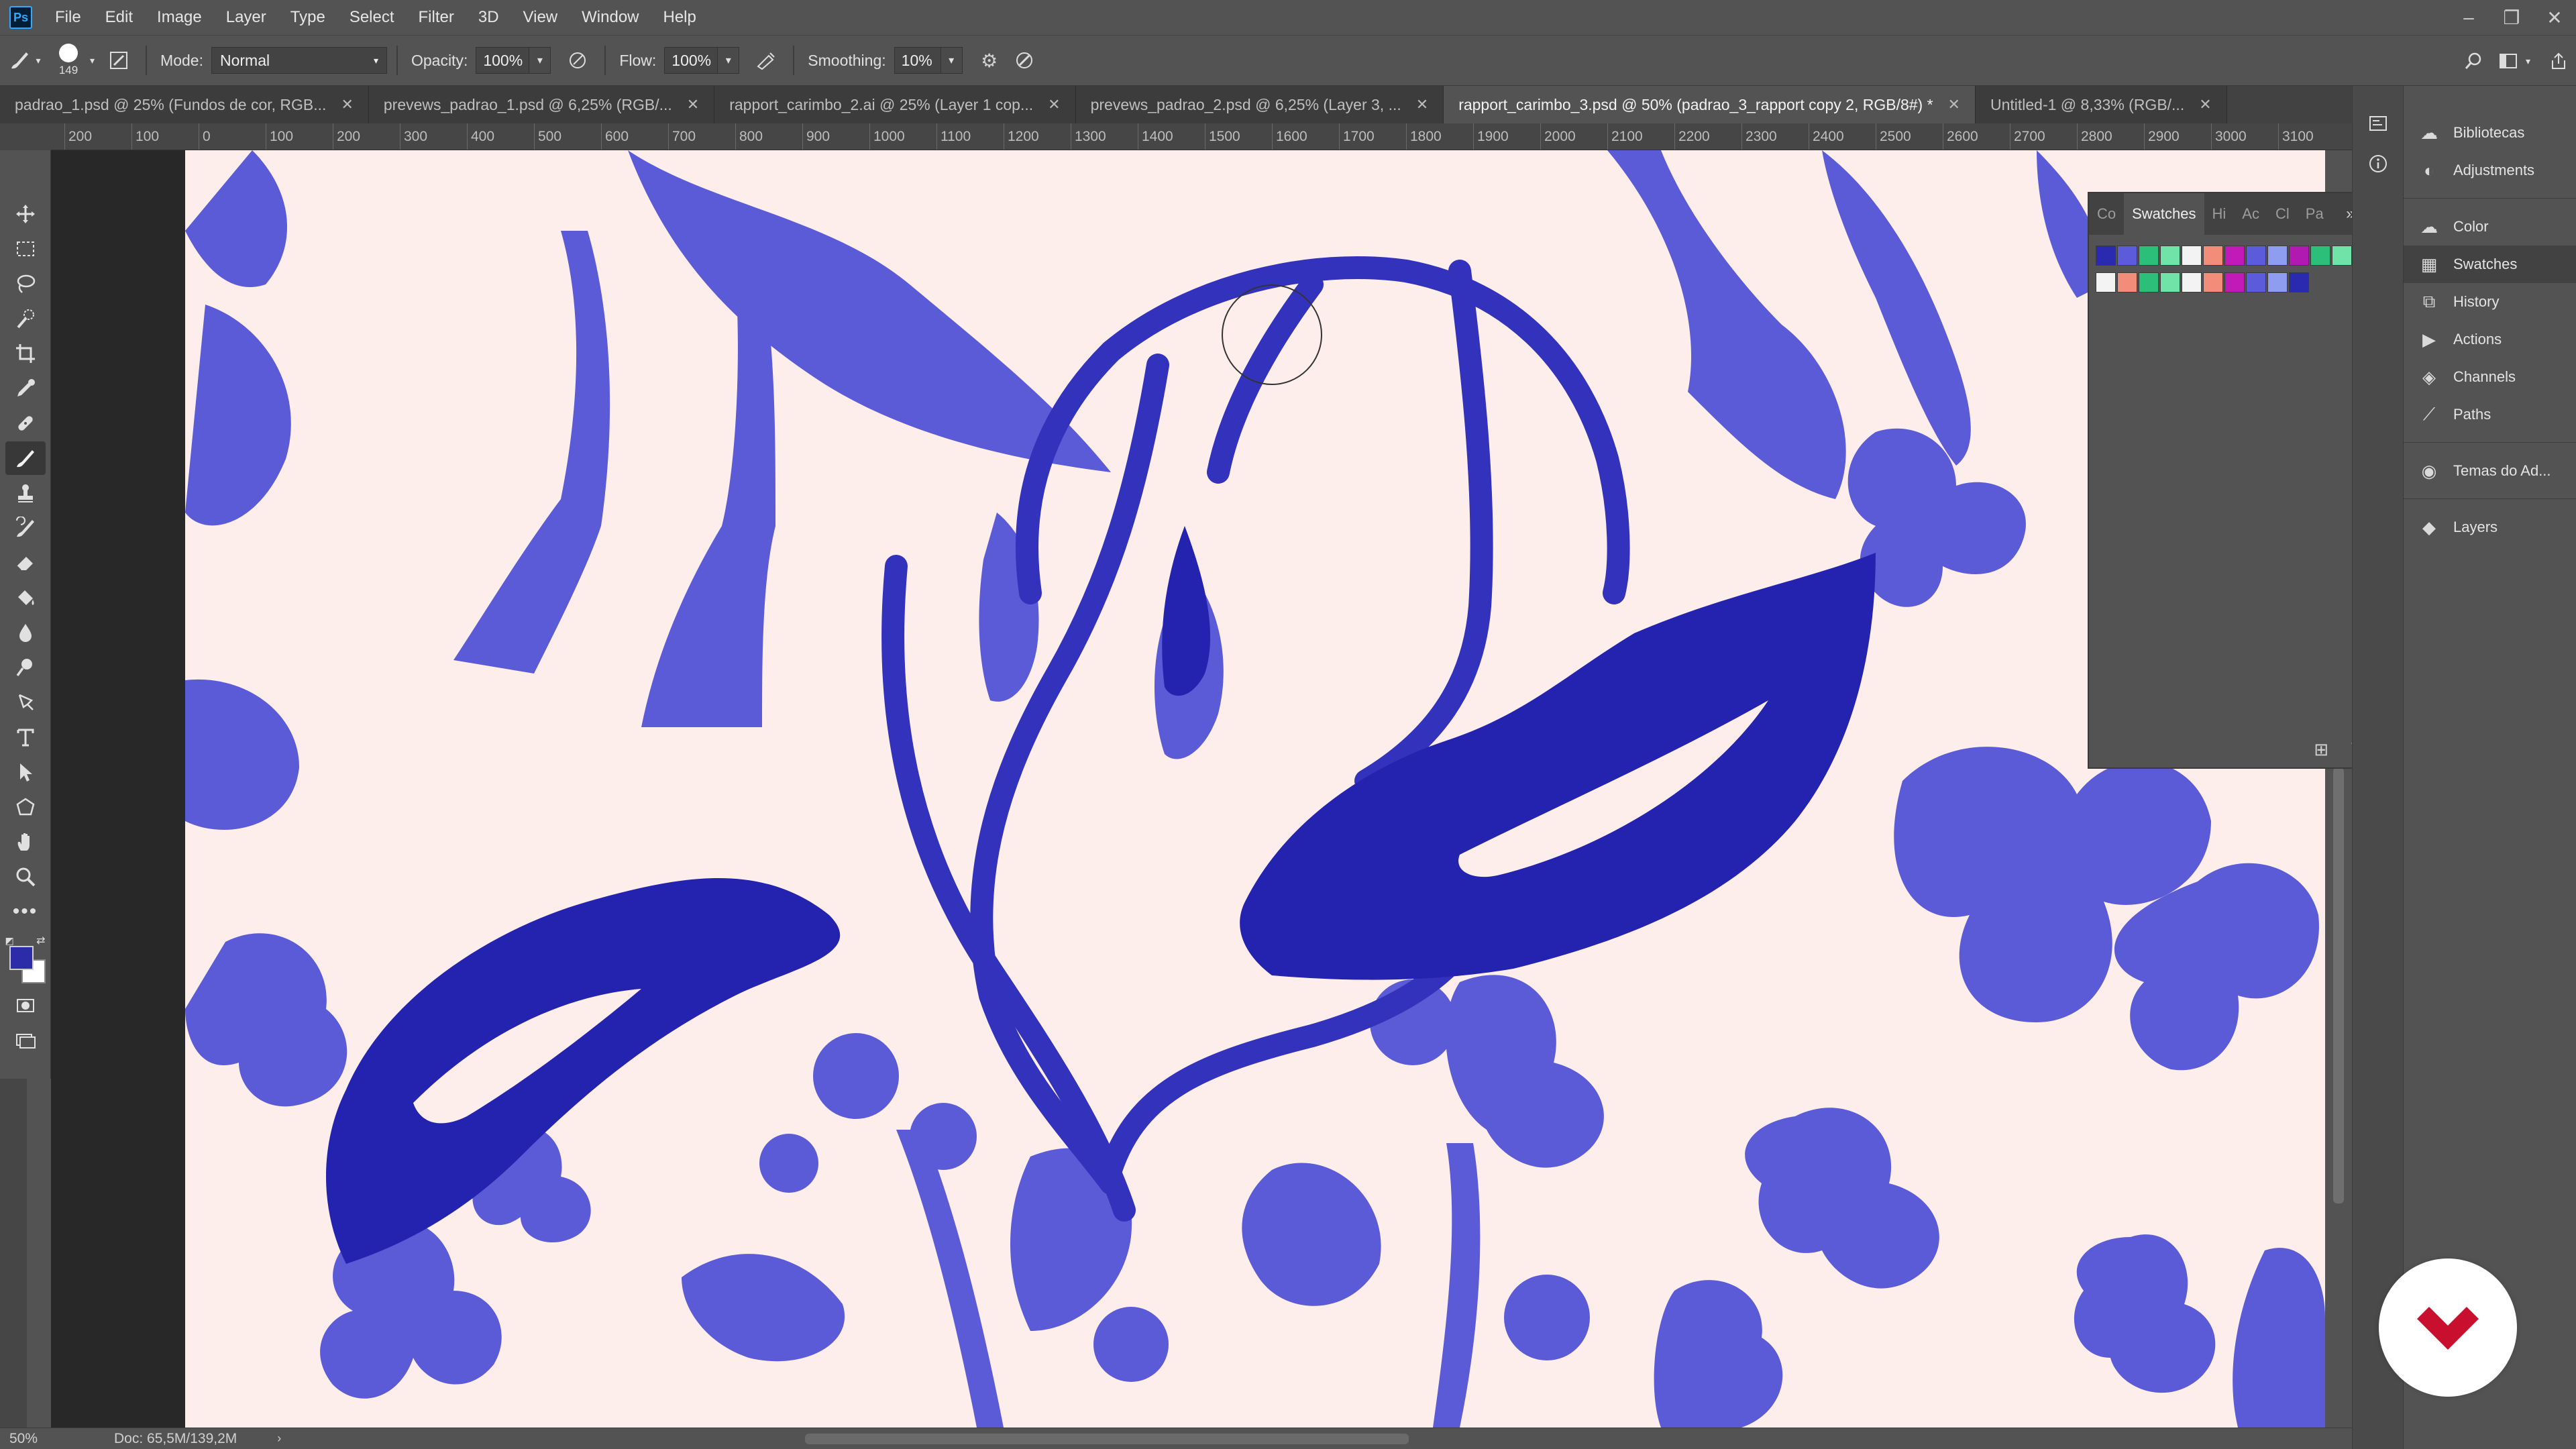  I want to click on menu-window: Window, so click(610, 17).